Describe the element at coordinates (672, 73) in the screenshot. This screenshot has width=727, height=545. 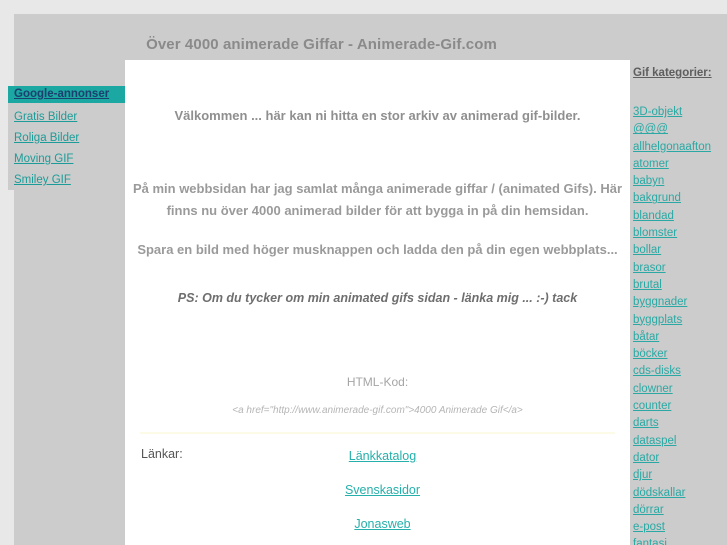
I see `categories-header: Gif kategorier:` at that location.